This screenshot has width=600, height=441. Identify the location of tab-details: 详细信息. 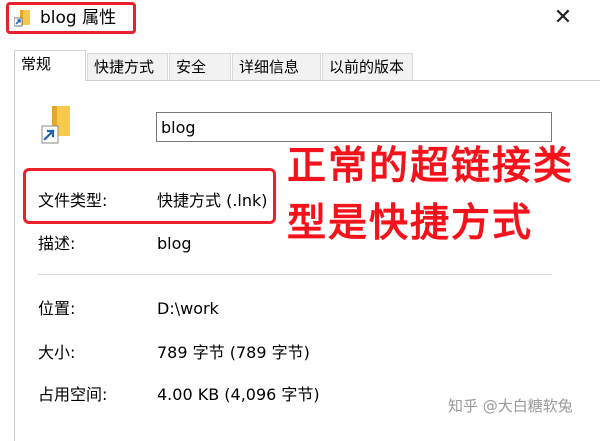
(276, 66).